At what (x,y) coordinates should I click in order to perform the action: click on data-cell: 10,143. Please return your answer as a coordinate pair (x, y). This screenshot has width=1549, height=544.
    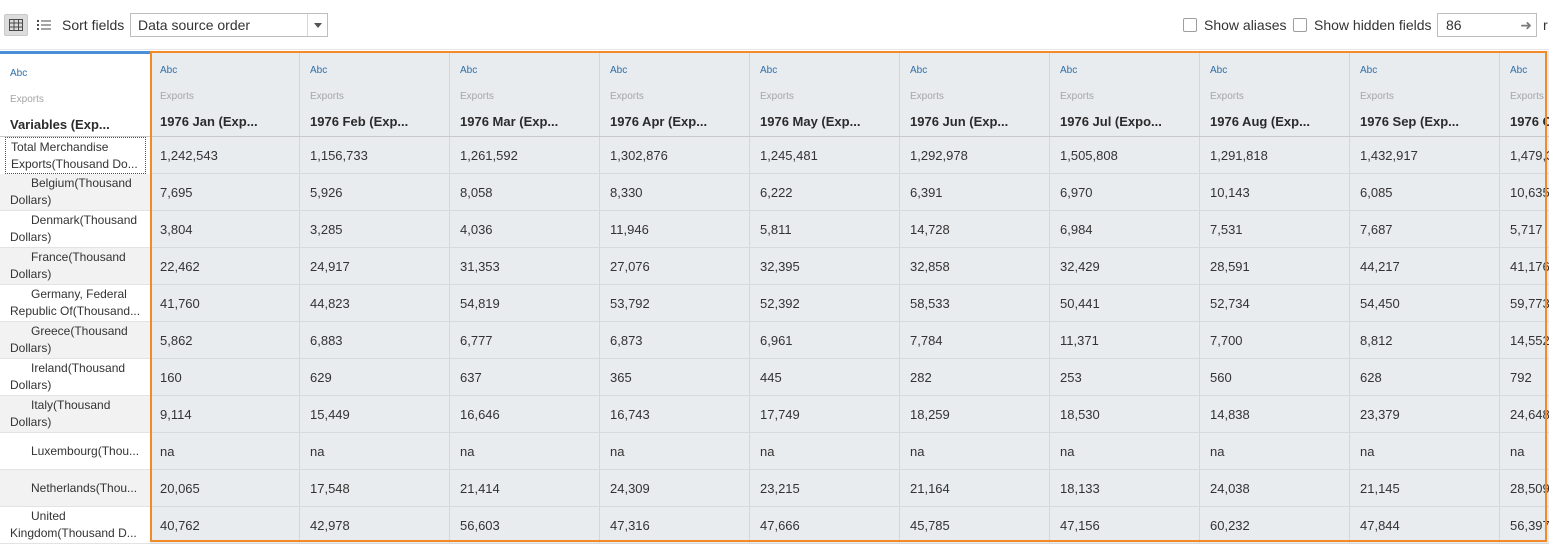
    Looking at the image, I should click on (1275, 192).